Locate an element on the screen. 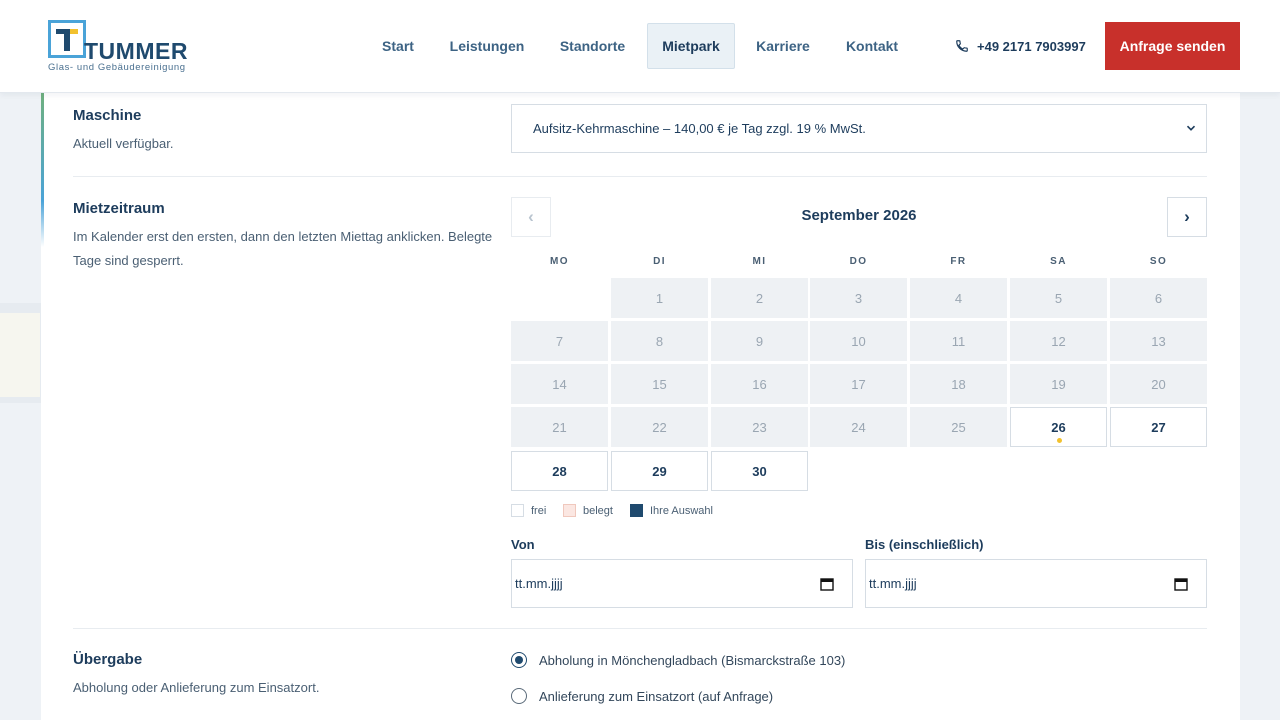 The image size is (1280, 720). weekday-mo: MO is located at coordinates (559, 261).